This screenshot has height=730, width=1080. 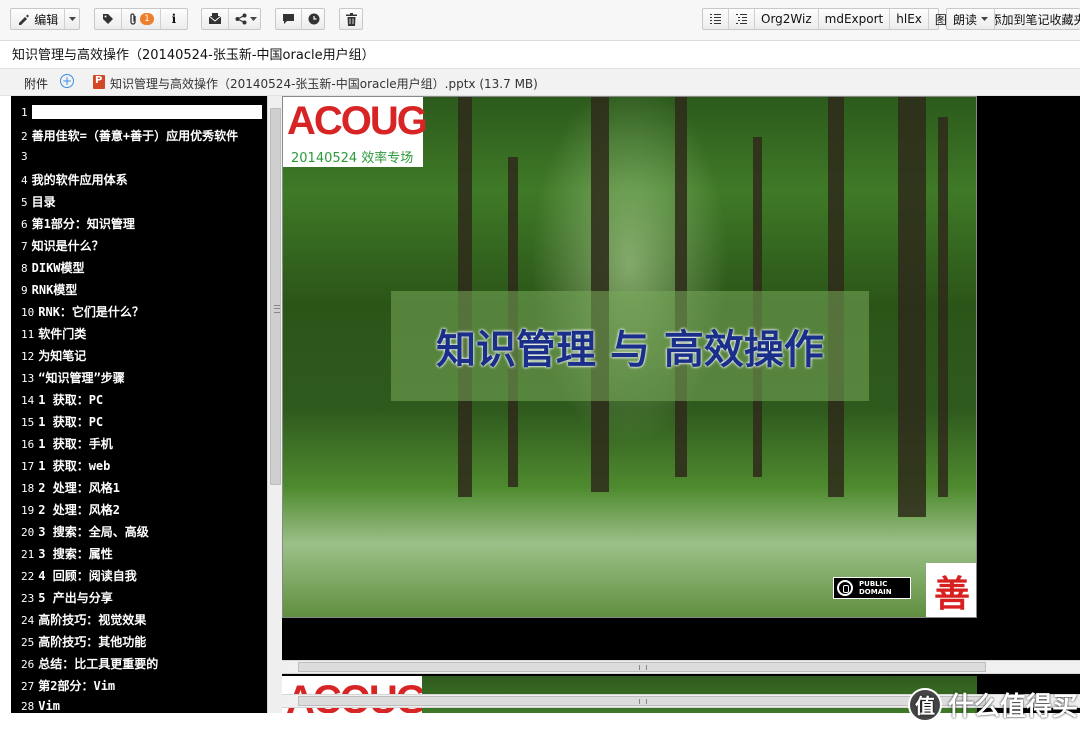 I want to click on outline-item: 23 5 产出与分享, so click(x=67, y=597).